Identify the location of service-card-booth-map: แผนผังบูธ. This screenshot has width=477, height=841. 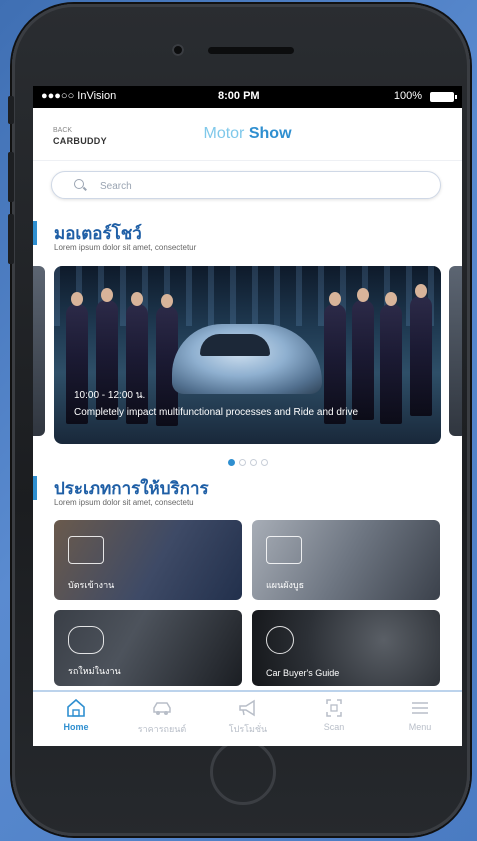
(346, 560).